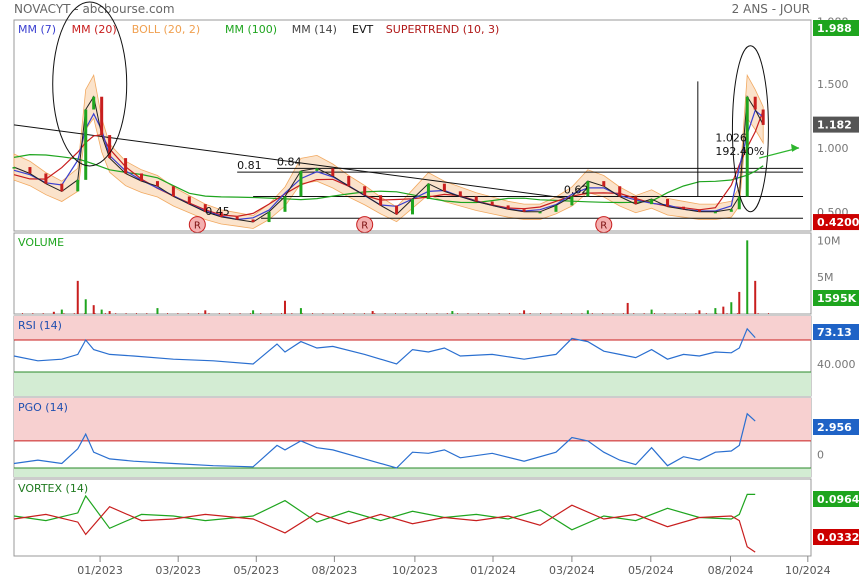 This screenshot has width=860, height=580. I want to click on legend-item-1: MM (20), so click(94, 29).